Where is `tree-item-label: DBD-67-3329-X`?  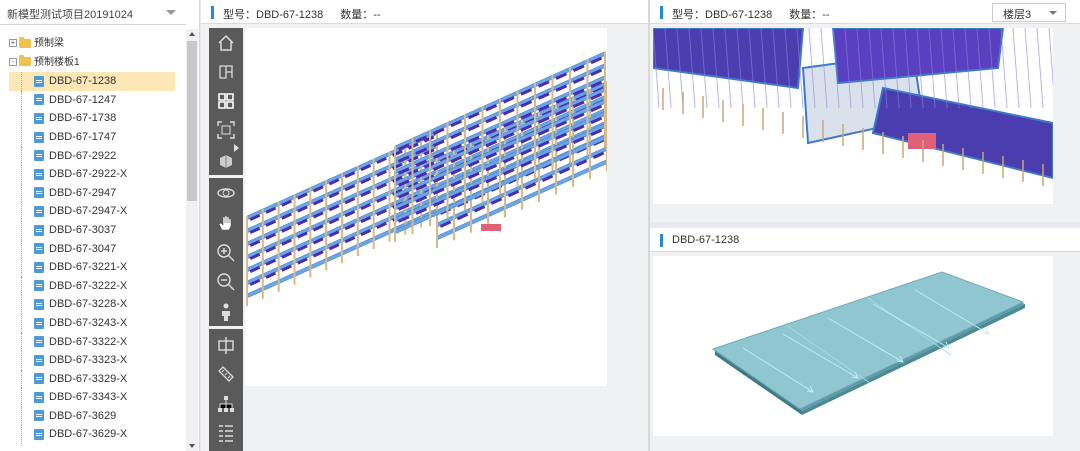 tree-item-label: DBD-67-3329-X is located at coordinates (88, 378).